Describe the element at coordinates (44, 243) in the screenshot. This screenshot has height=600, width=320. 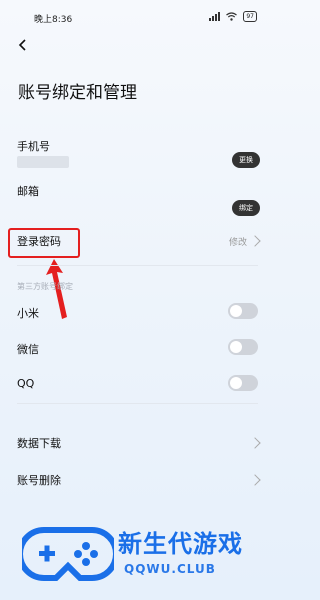
I see `highlight-box` at that location.